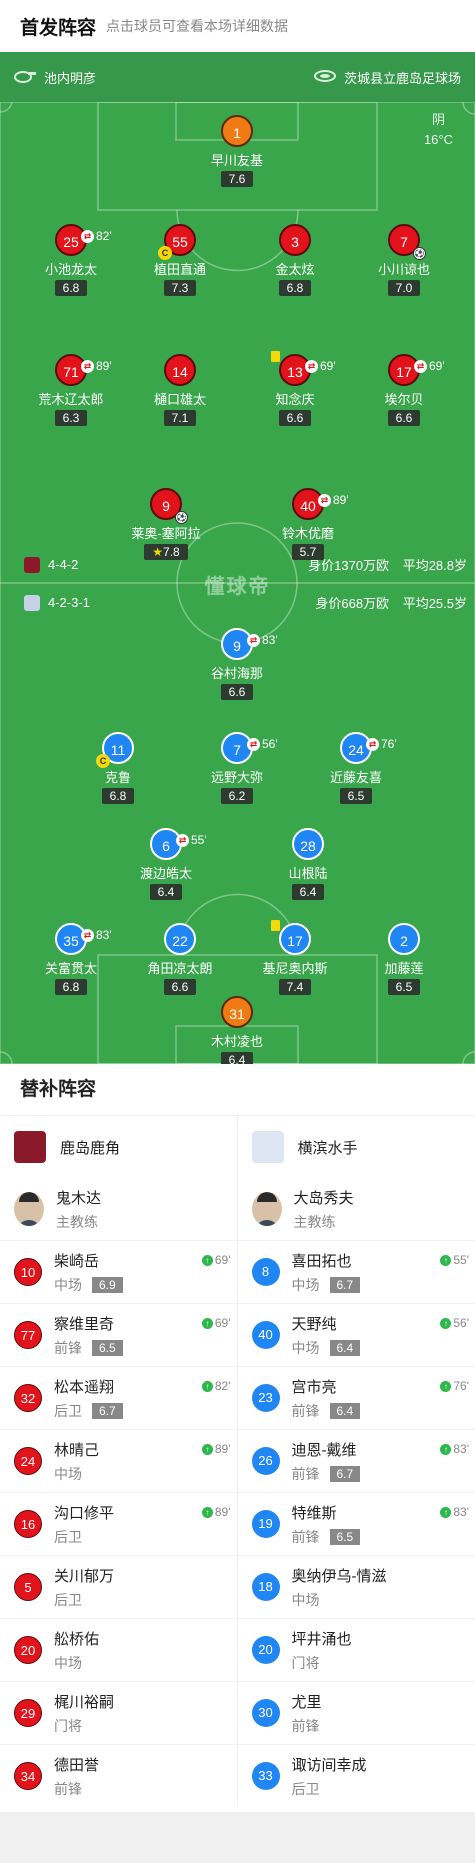 The image size is (475, 1863). Describe the element at coordinates (305, 1788) in the screenshot. I see `sub-player-position: 后卫` at that location.